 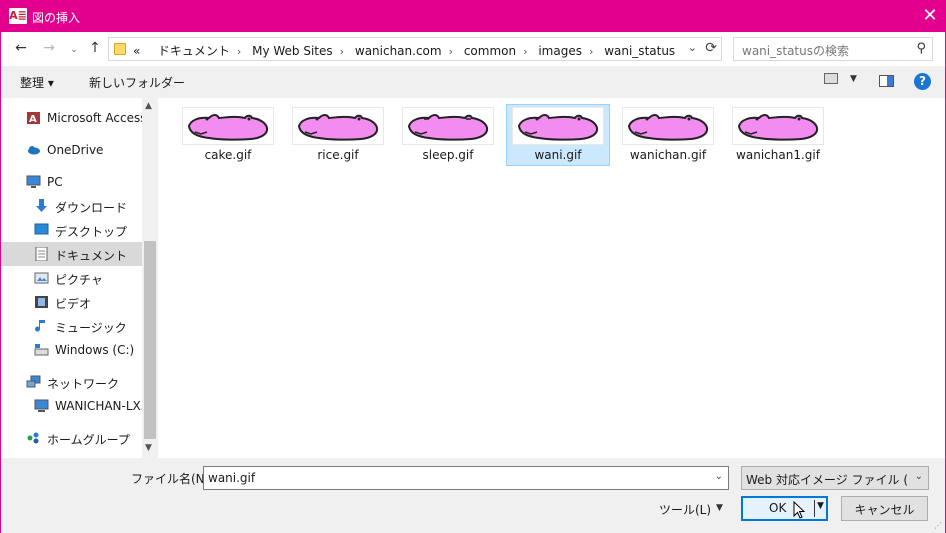 I want to click on ok-dropdown-icon: ▼, so click(x=820, y=506).